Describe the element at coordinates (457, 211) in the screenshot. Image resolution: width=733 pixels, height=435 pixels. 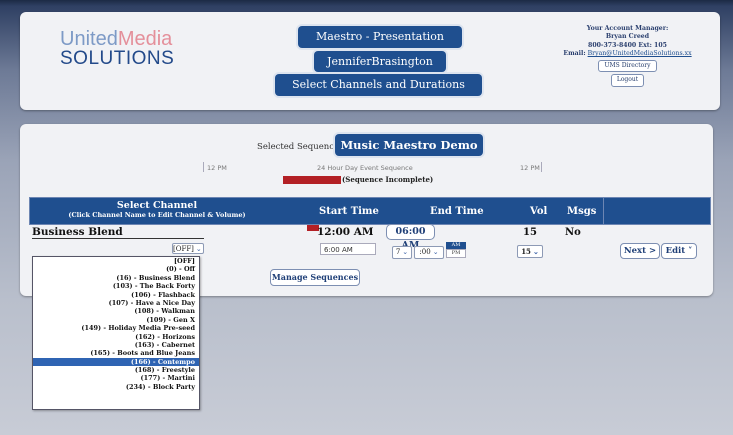
I see `header-end-time: End Time` at that location.